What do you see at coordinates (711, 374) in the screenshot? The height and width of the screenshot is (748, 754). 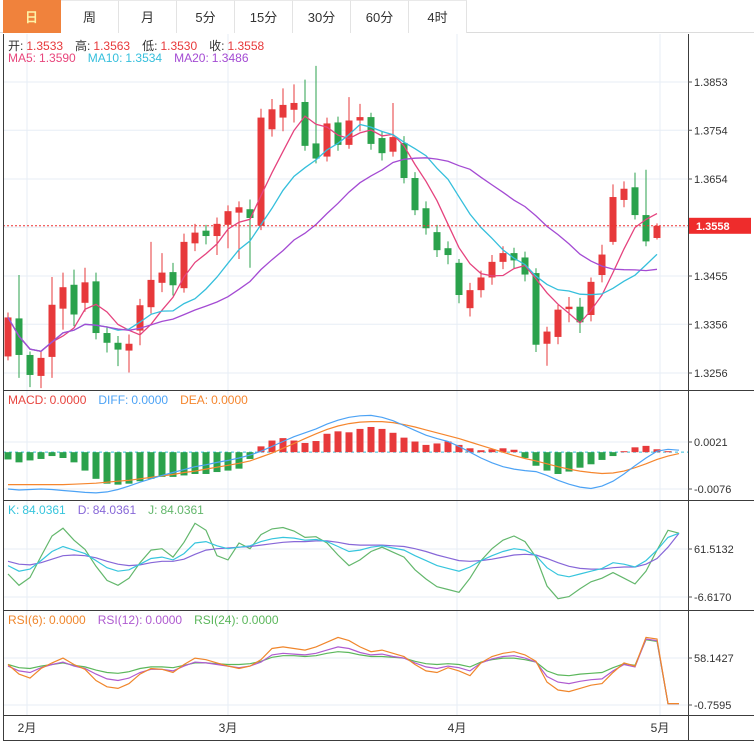 I see `axis-tick-label: 1.3256` at bounding box center [711, 374].